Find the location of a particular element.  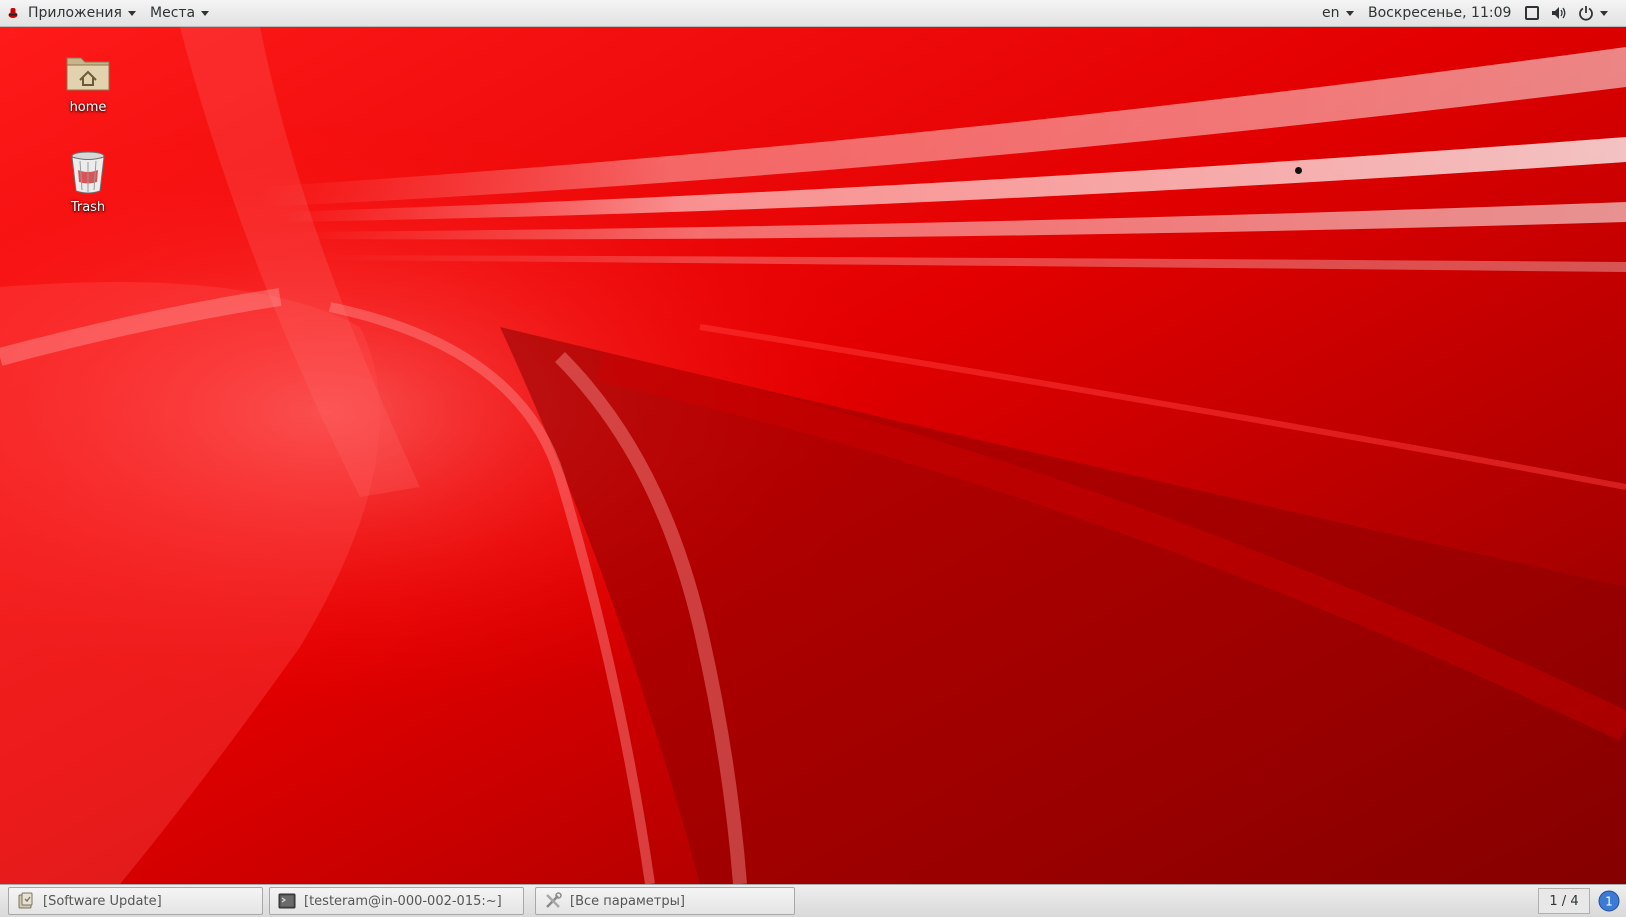

power-menu is located at coordinates (1597, 13).